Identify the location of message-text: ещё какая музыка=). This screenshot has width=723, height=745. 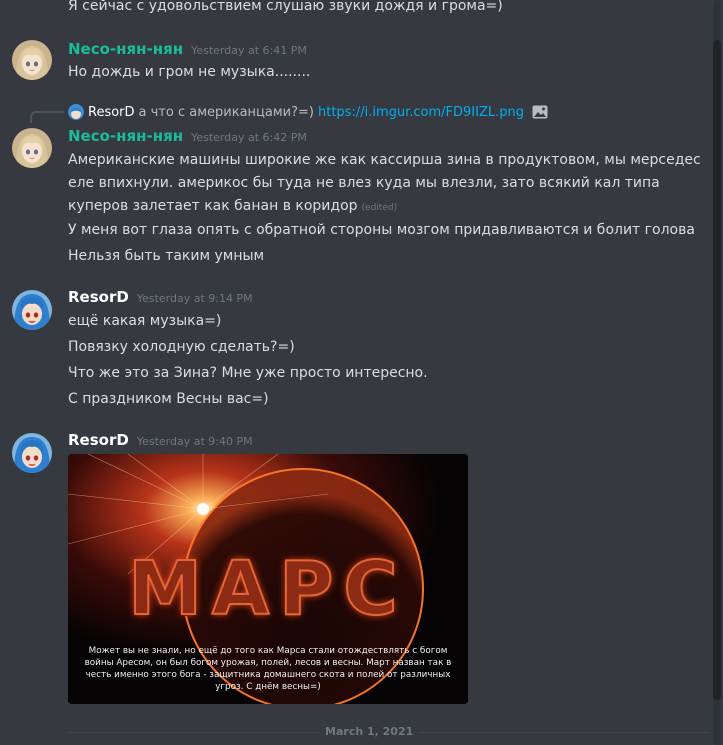
(145, 321).